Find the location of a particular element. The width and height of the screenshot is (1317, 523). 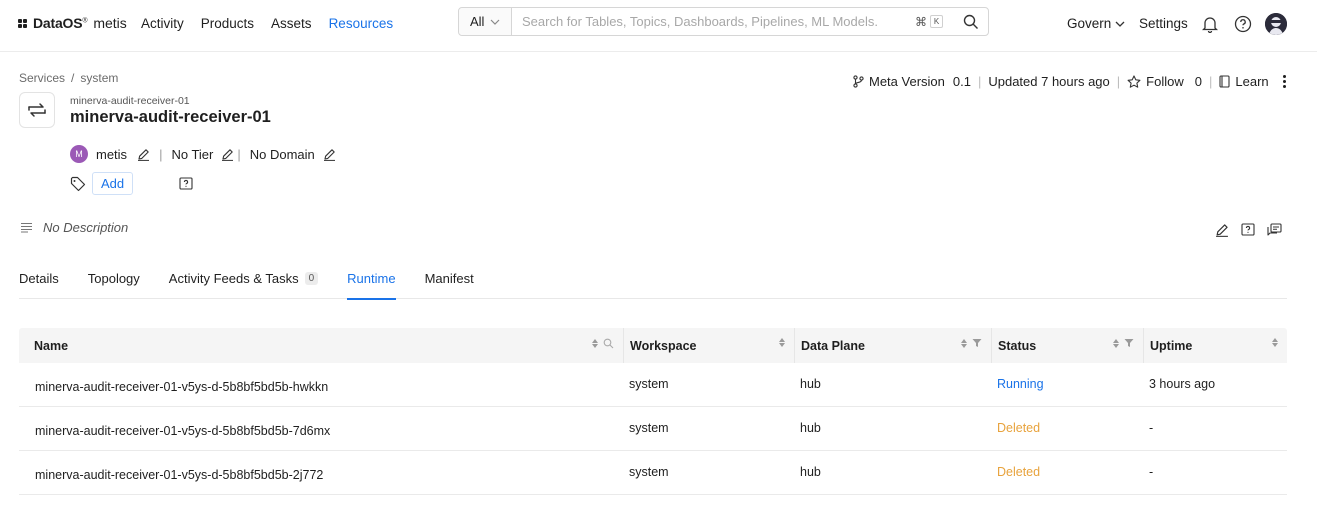

table-header: Name Workspace Data Plane Status Uptime is located at coordinates (653, 345).